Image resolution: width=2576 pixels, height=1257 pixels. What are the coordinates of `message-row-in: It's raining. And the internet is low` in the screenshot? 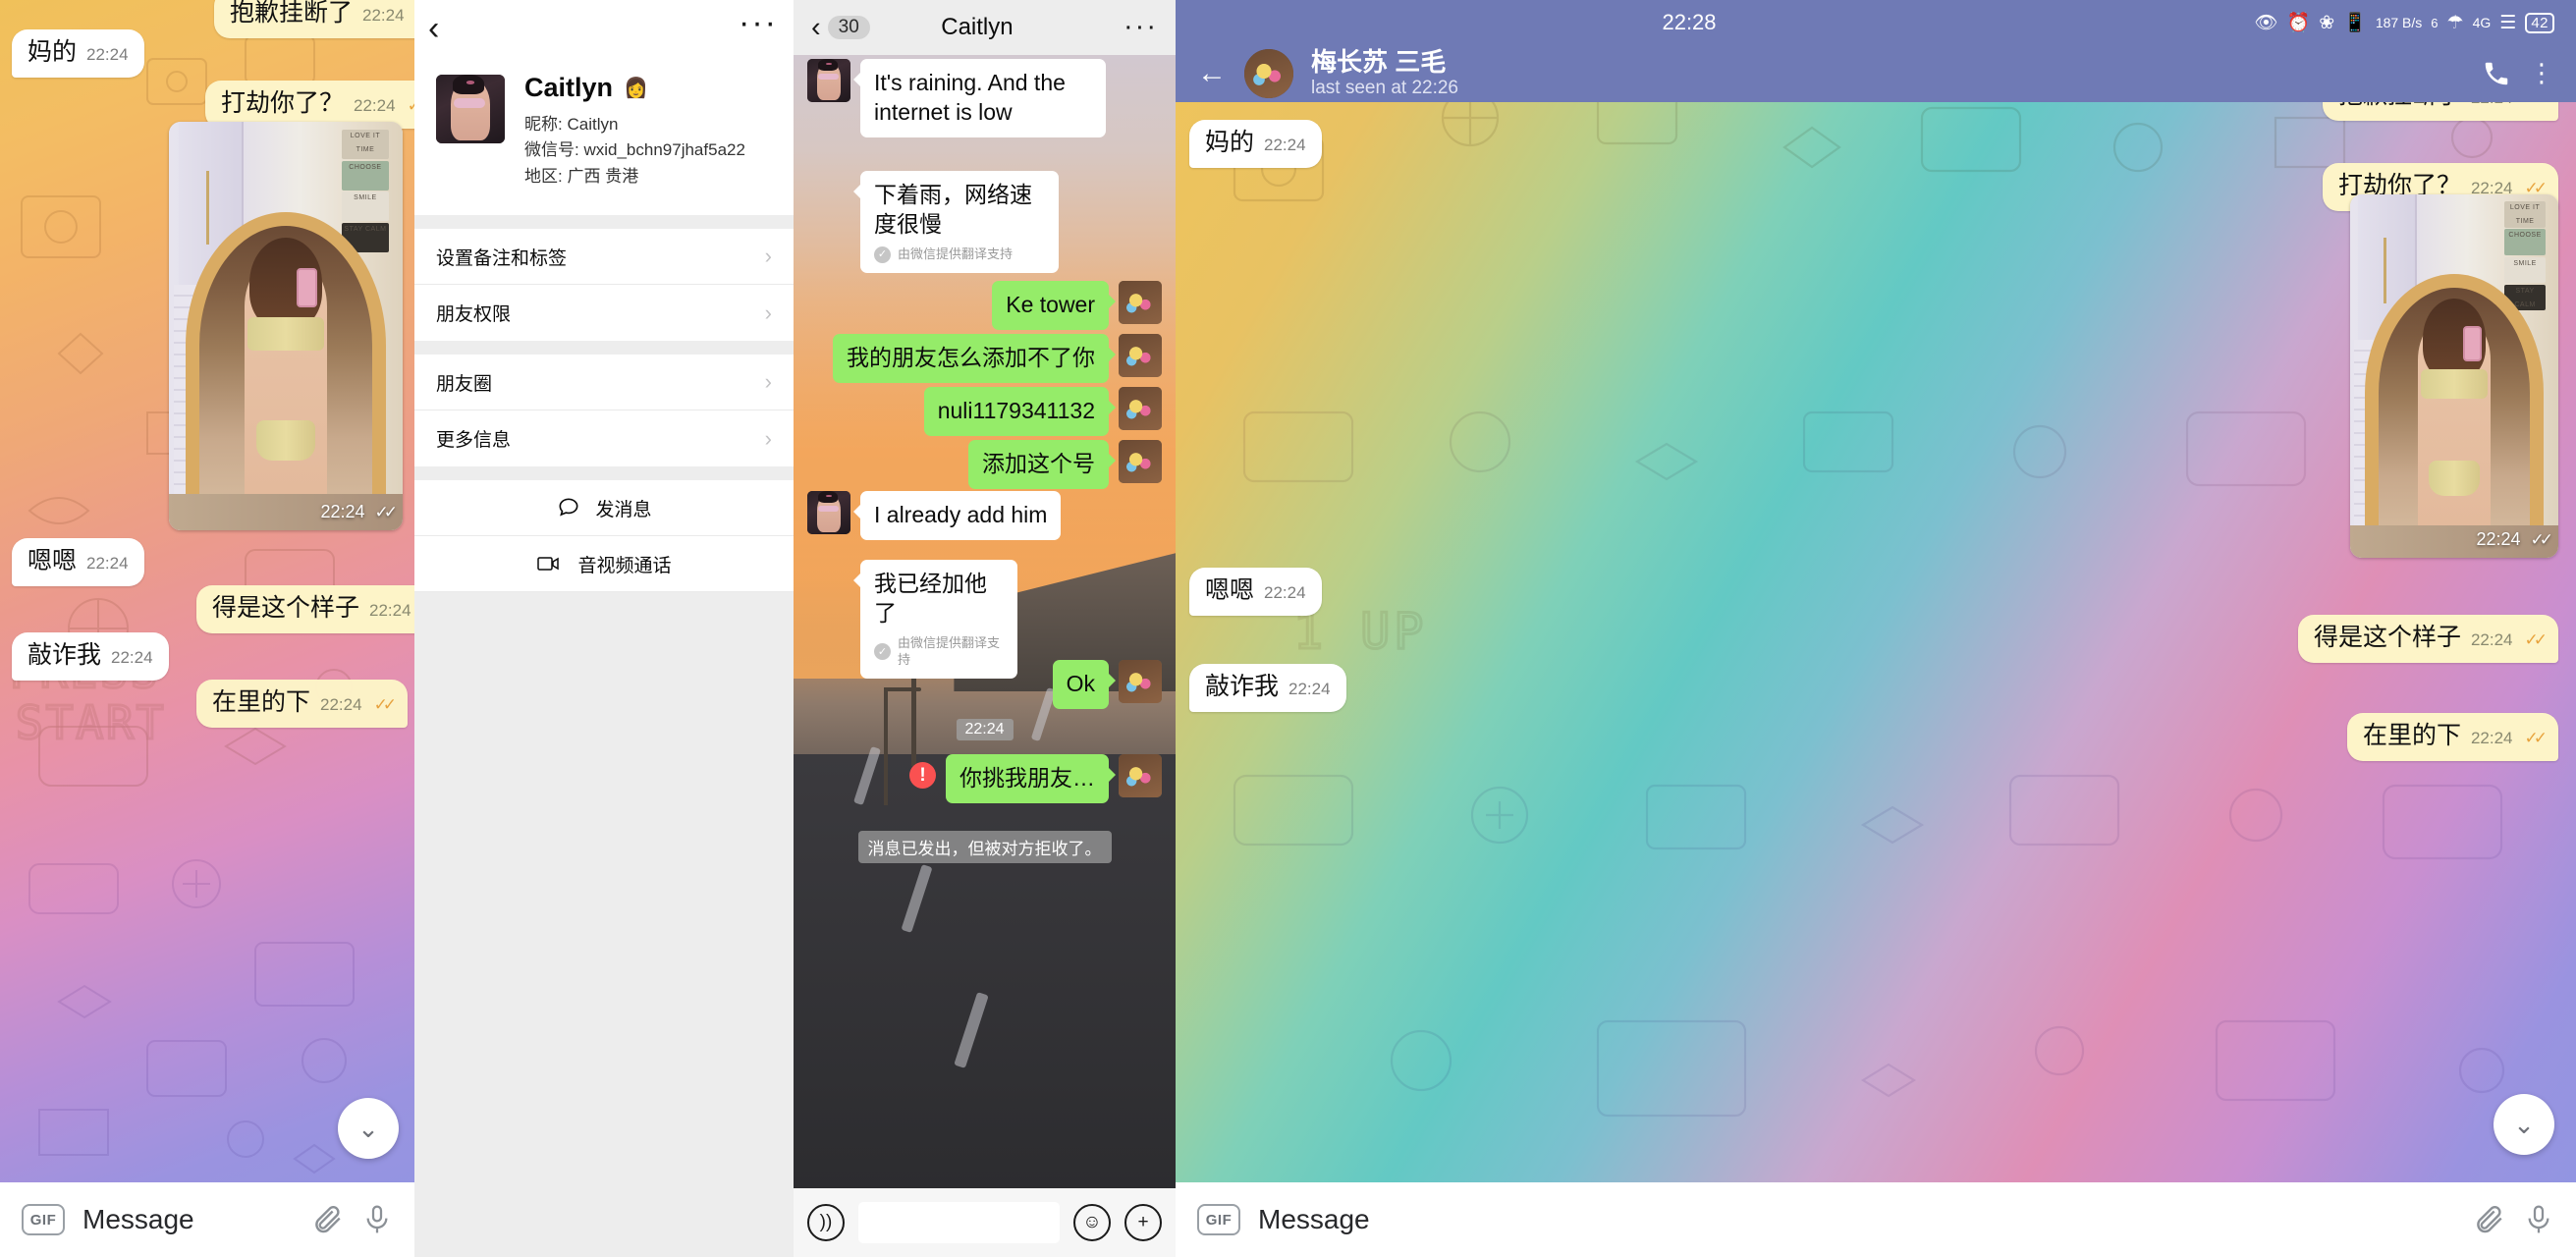 It's located at (957, 98).